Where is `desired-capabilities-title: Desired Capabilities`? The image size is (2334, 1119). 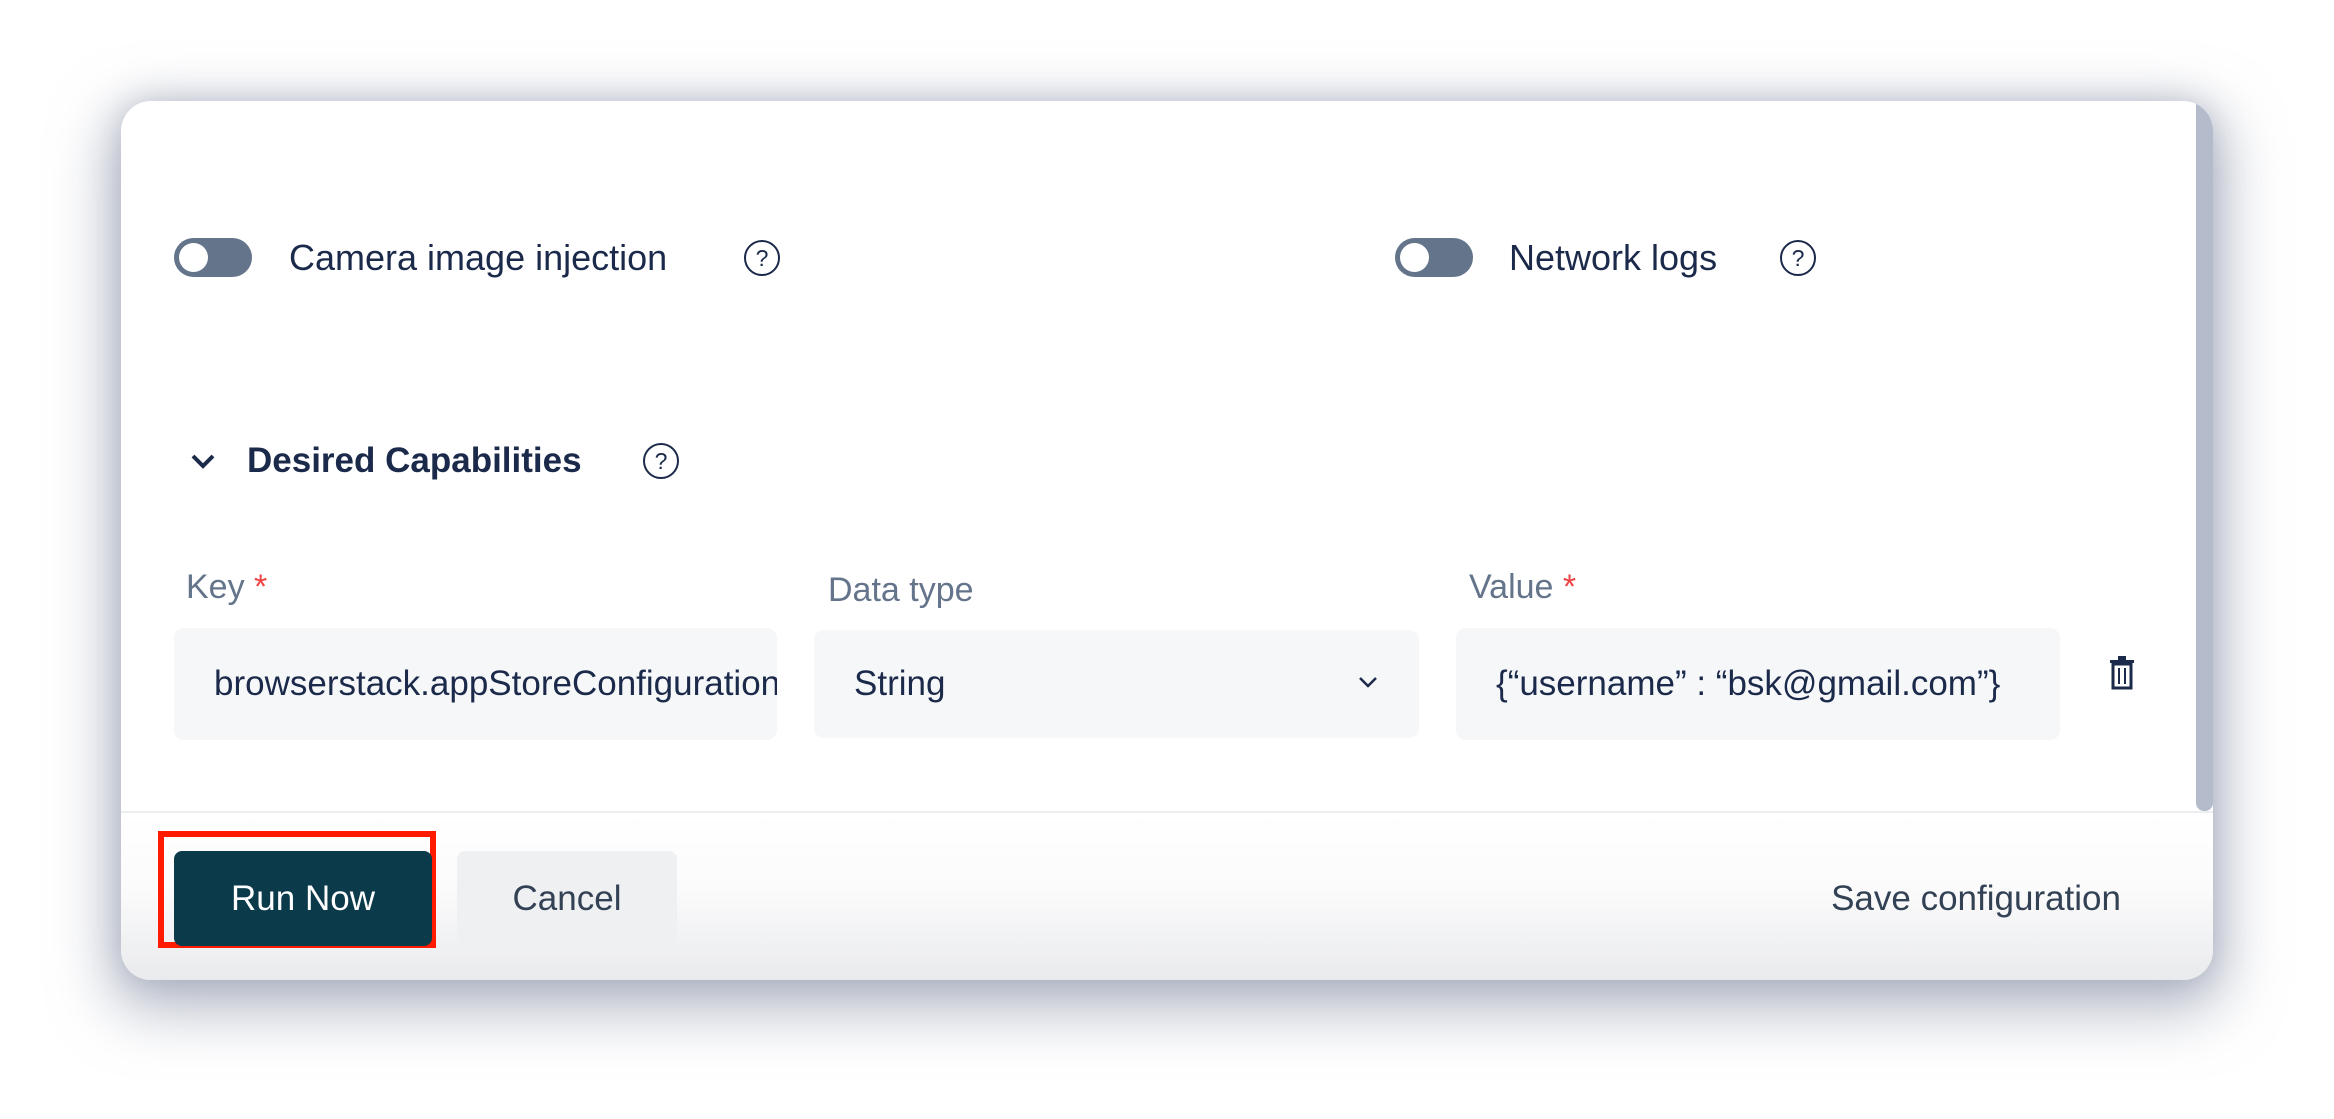 desired-capabilities-title: Desired Capabilities is located at coordinates (414, 461).